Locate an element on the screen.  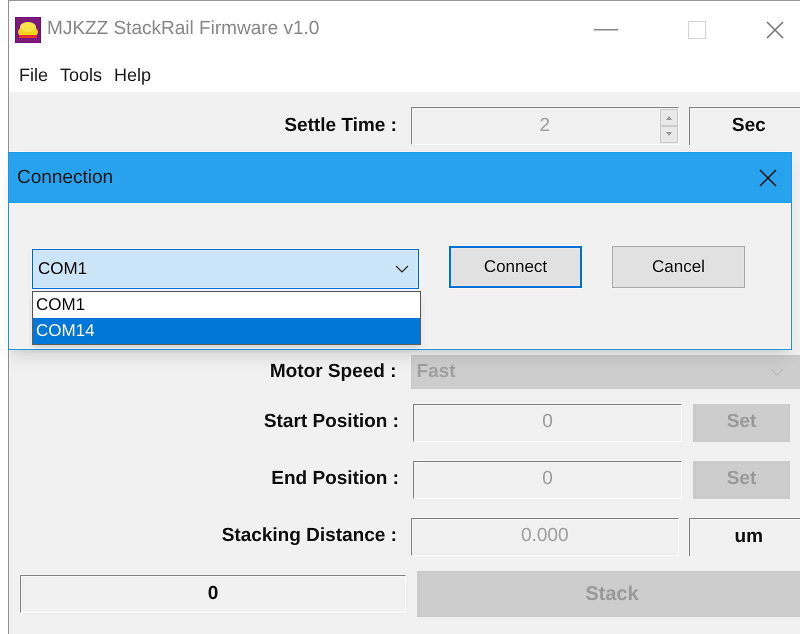
port-option: COM1 is located at coordinates (226, 305).